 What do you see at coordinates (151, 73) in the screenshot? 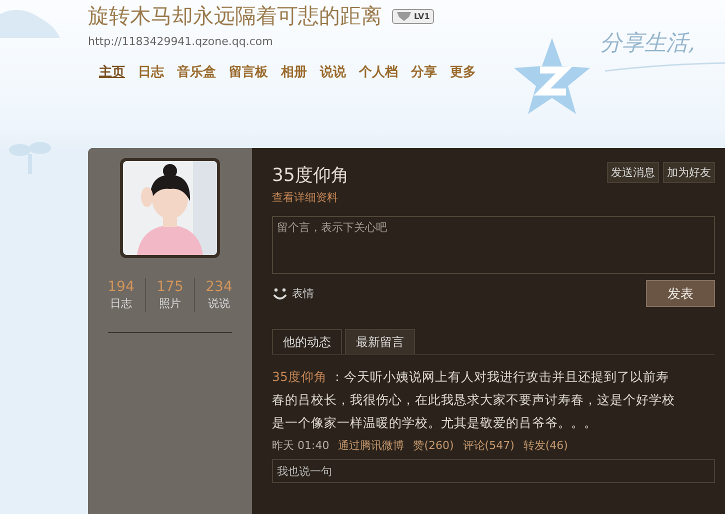
I see `nav-link: 日志` at bounding box center [151, 73].